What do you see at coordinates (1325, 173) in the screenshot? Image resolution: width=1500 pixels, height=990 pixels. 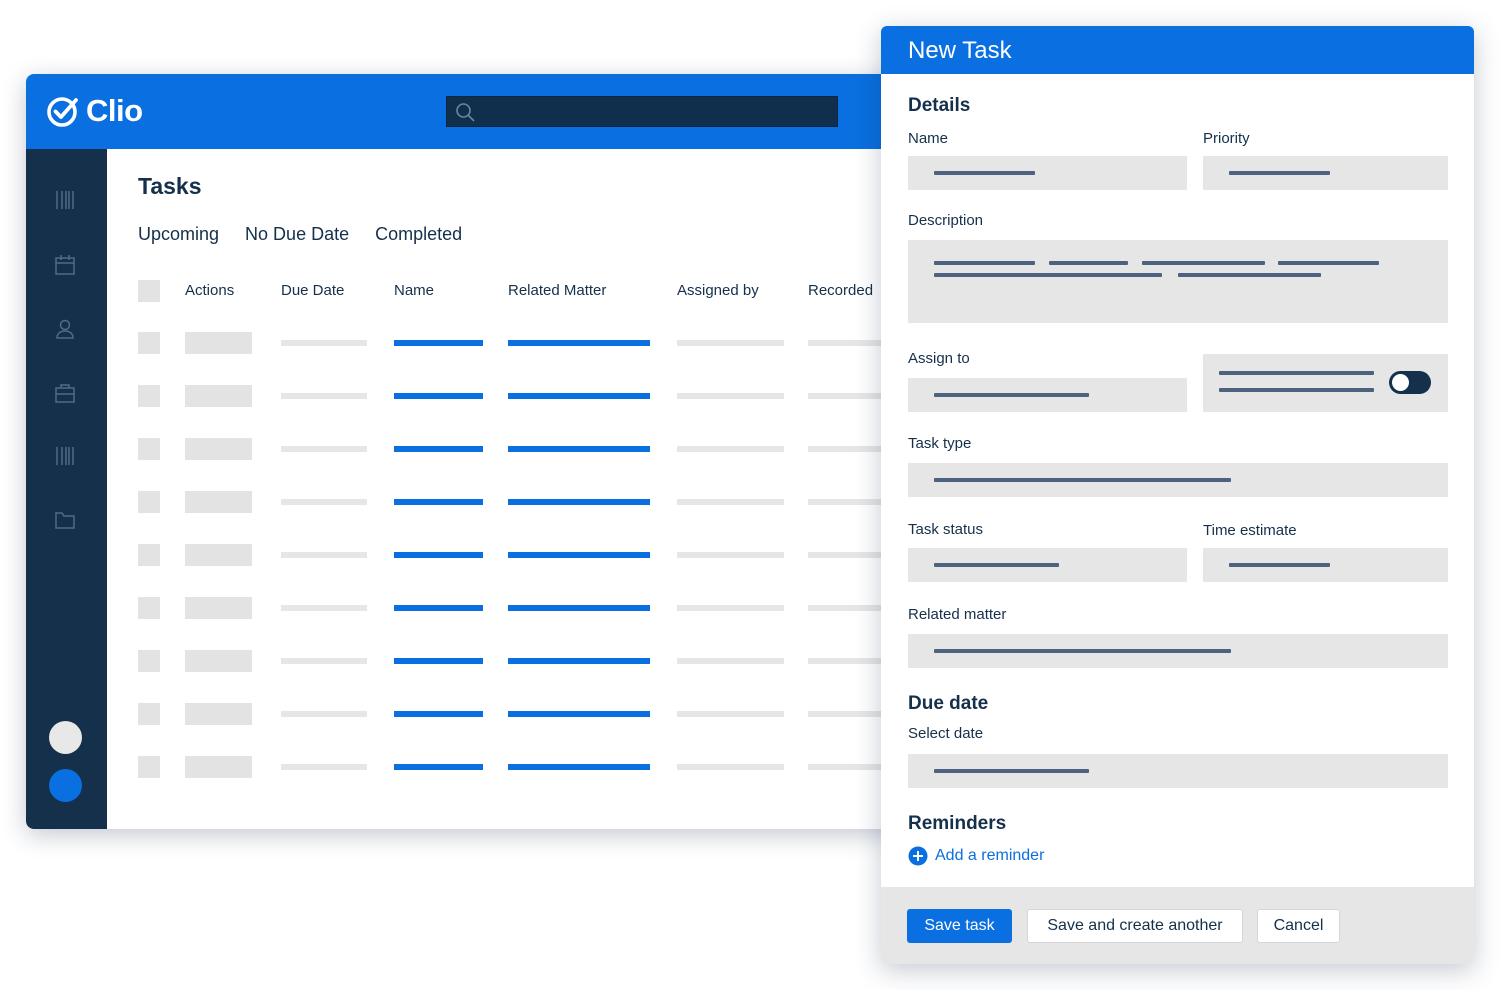 I see `priority-select` at bounding box center [1325, 173].